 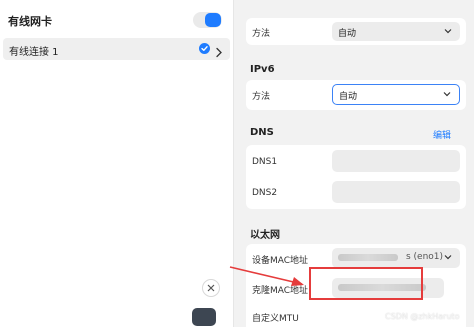 What do you see at coordinates (265, 193) in the screenshot?
I see `dns2-label: DNS2` at bounding box center [265, 193].